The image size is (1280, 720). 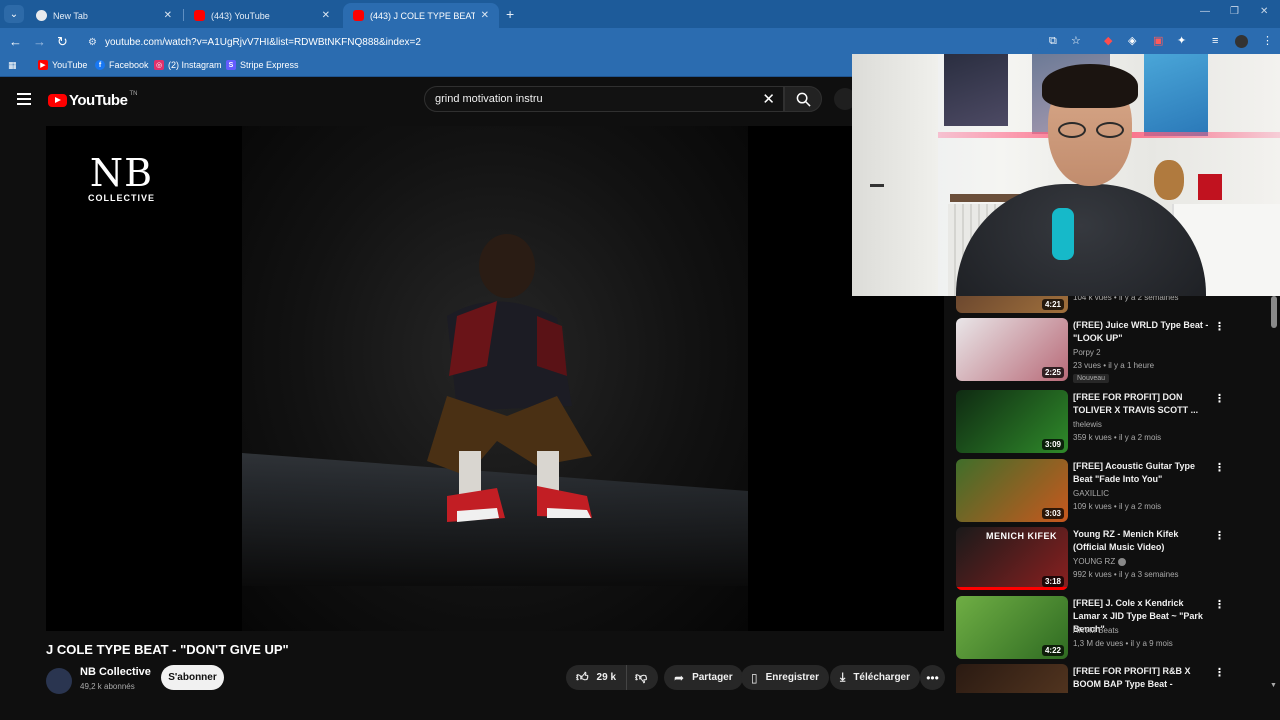 What do you see at coordinates (1234, 11) in the screenshot?
I see `maximize-icon: ❐` at bounding box center [1234, 11].